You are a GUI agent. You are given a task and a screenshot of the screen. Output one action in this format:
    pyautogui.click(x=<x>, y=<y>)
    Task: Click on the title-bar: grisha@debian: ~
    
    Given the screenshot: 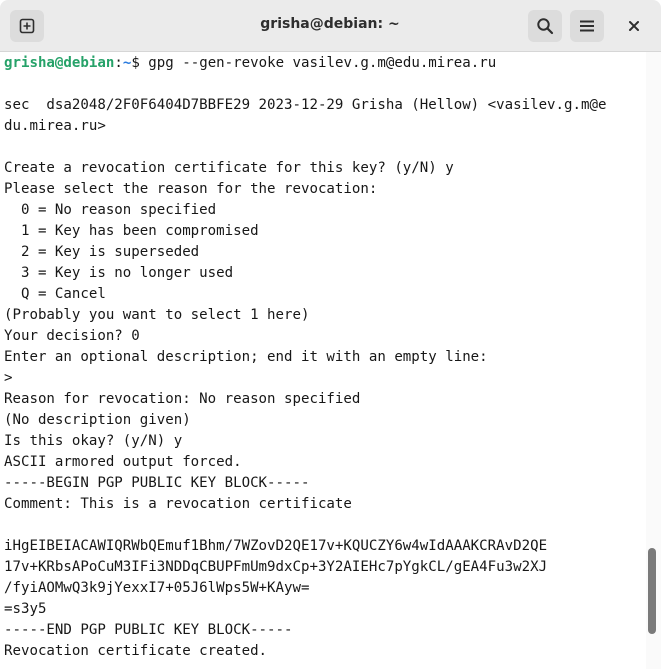 What is the action you would take?
    pyautogui.click(x=330, y=26)
    